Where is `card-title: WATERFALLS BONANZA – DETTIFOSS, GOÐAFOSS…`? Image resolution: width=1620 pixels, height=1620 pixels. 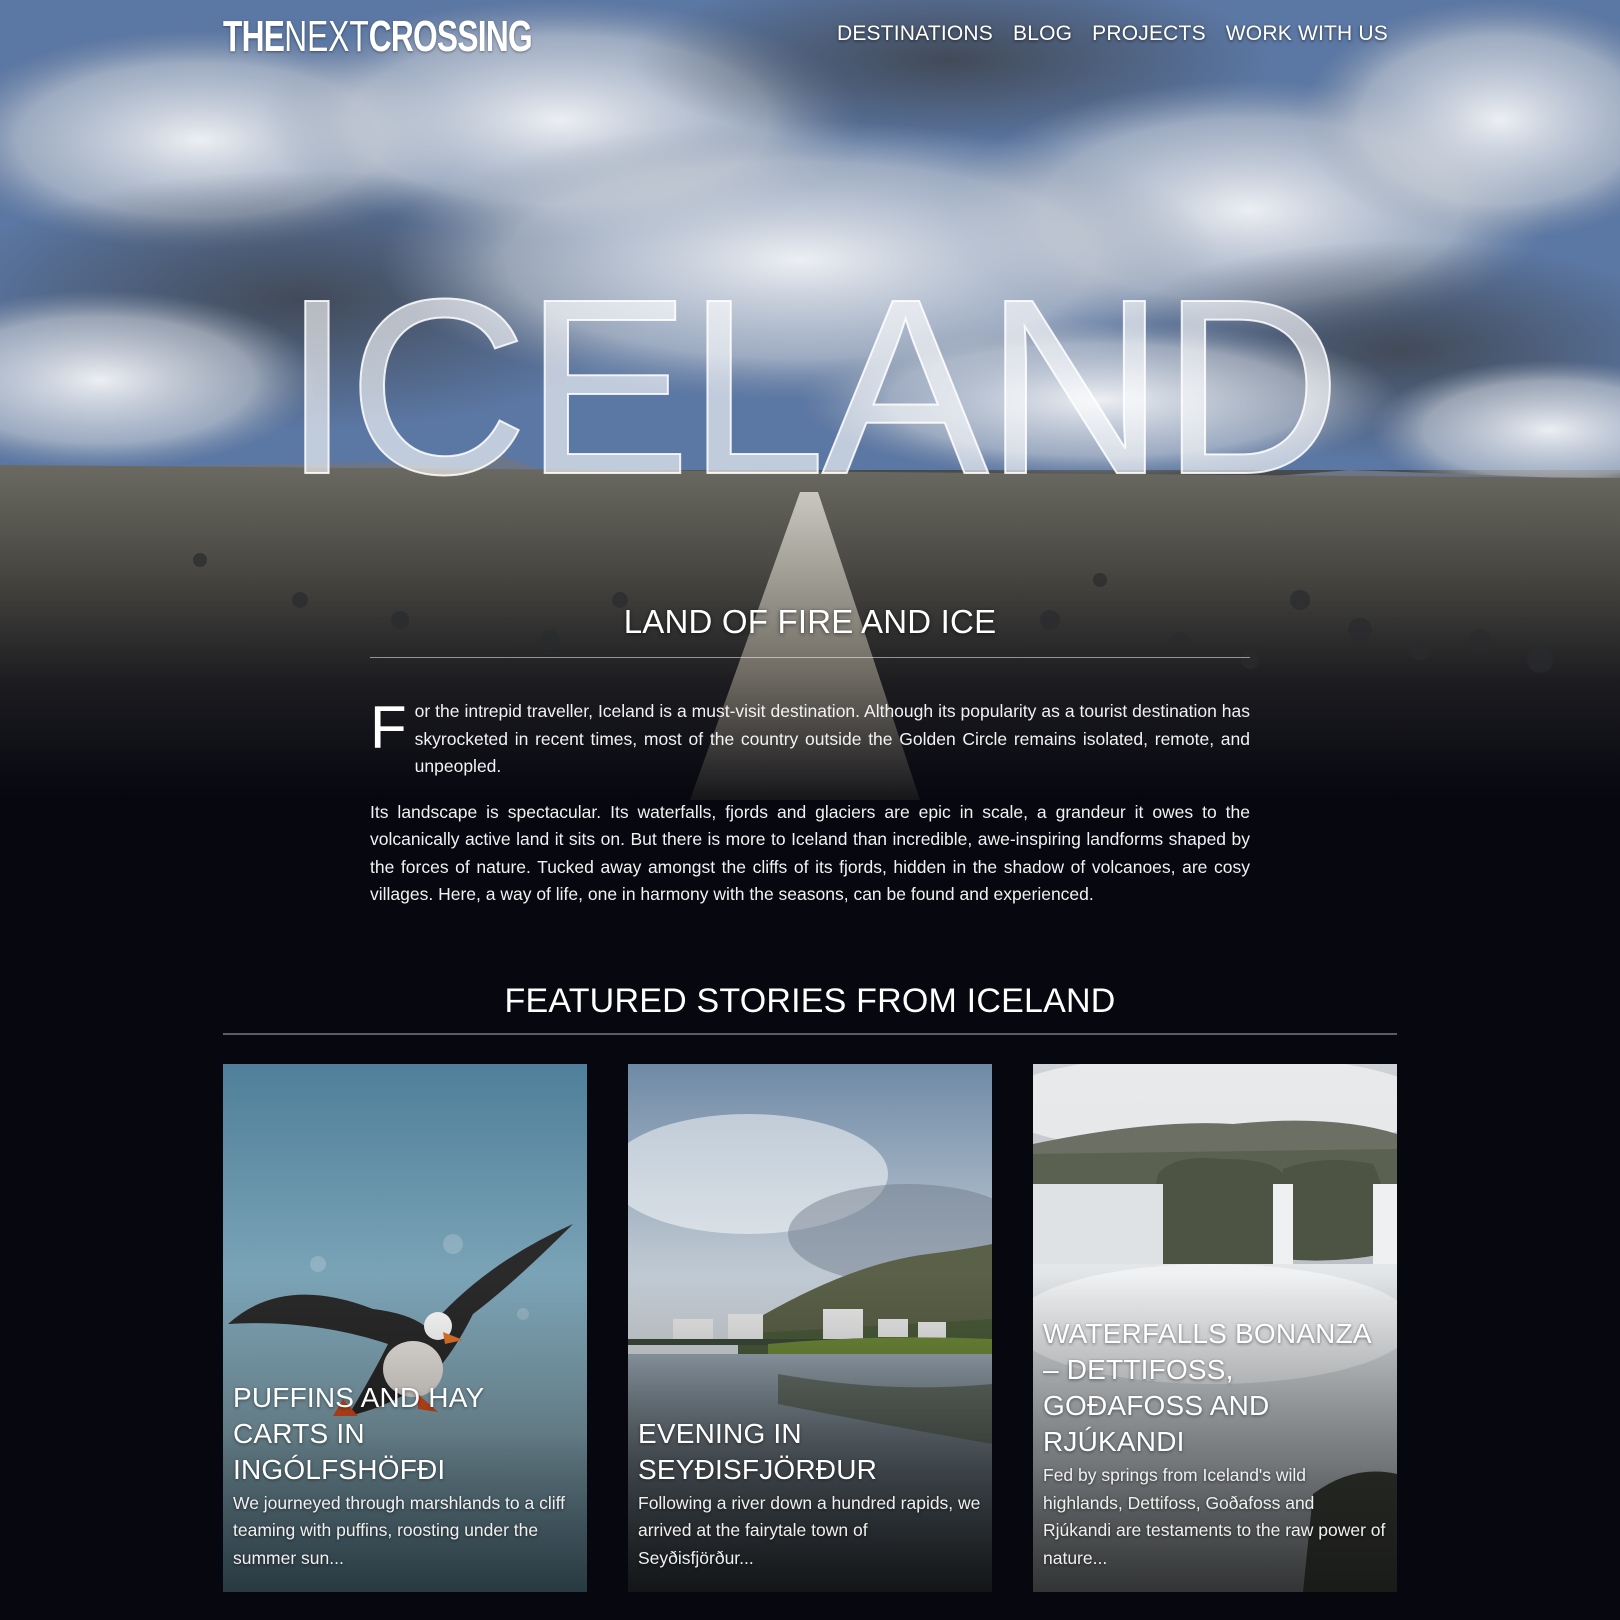
card-title: WATERFALLS BONANZA – DETTIFOSS, GOÐAFOSS… is located at coordinates (1215, 1388).